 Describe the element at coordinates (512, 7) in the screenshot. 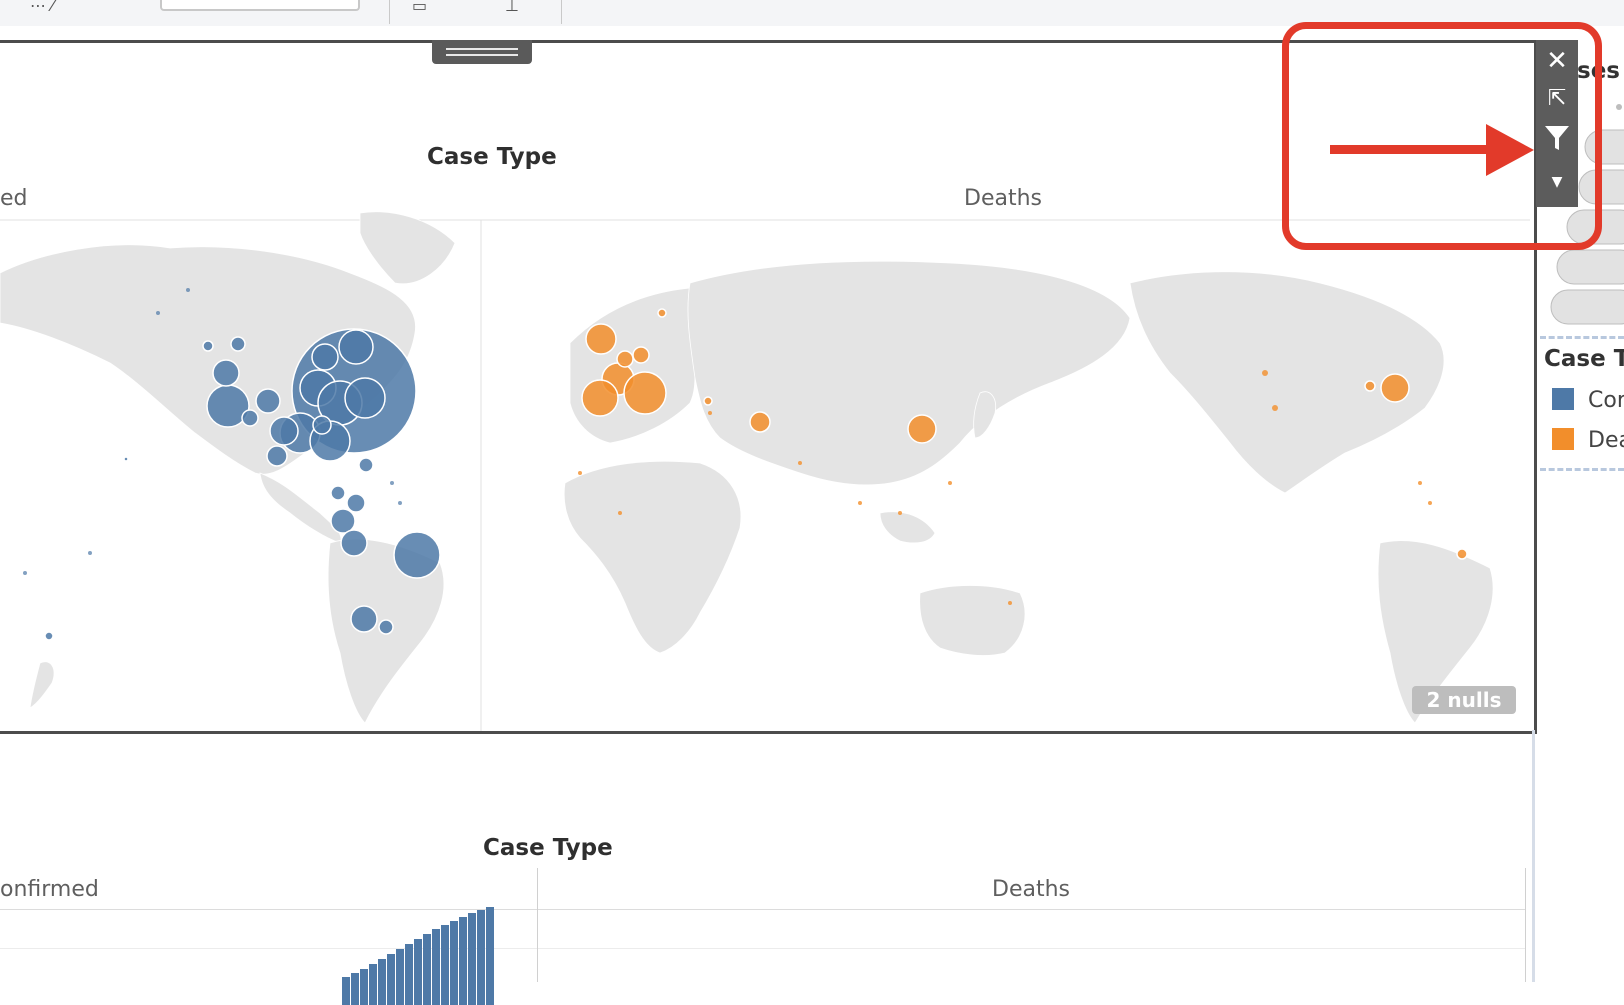

I see `toolbar-fit-icon: ⊥` at that location.